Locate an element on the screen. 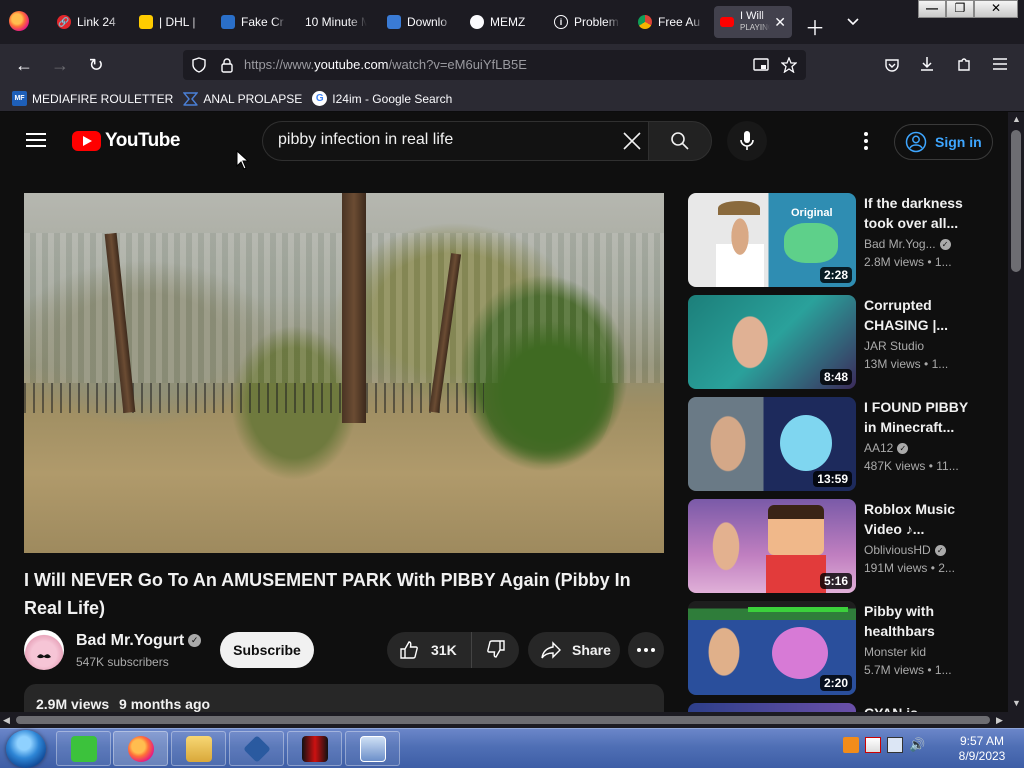  minimize-button: — is located at coordinates (932, 9).